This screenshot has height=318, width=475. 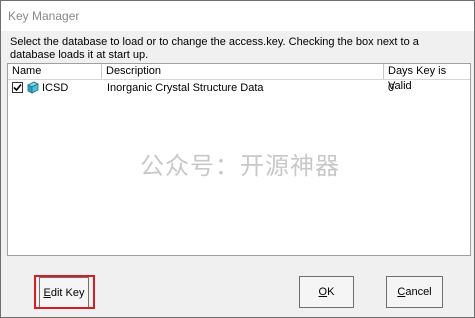 What do you see at coordinates (237, 16) in the screenshot?
I see `title-bar: Key Manager` at bounding box center [237, 16].